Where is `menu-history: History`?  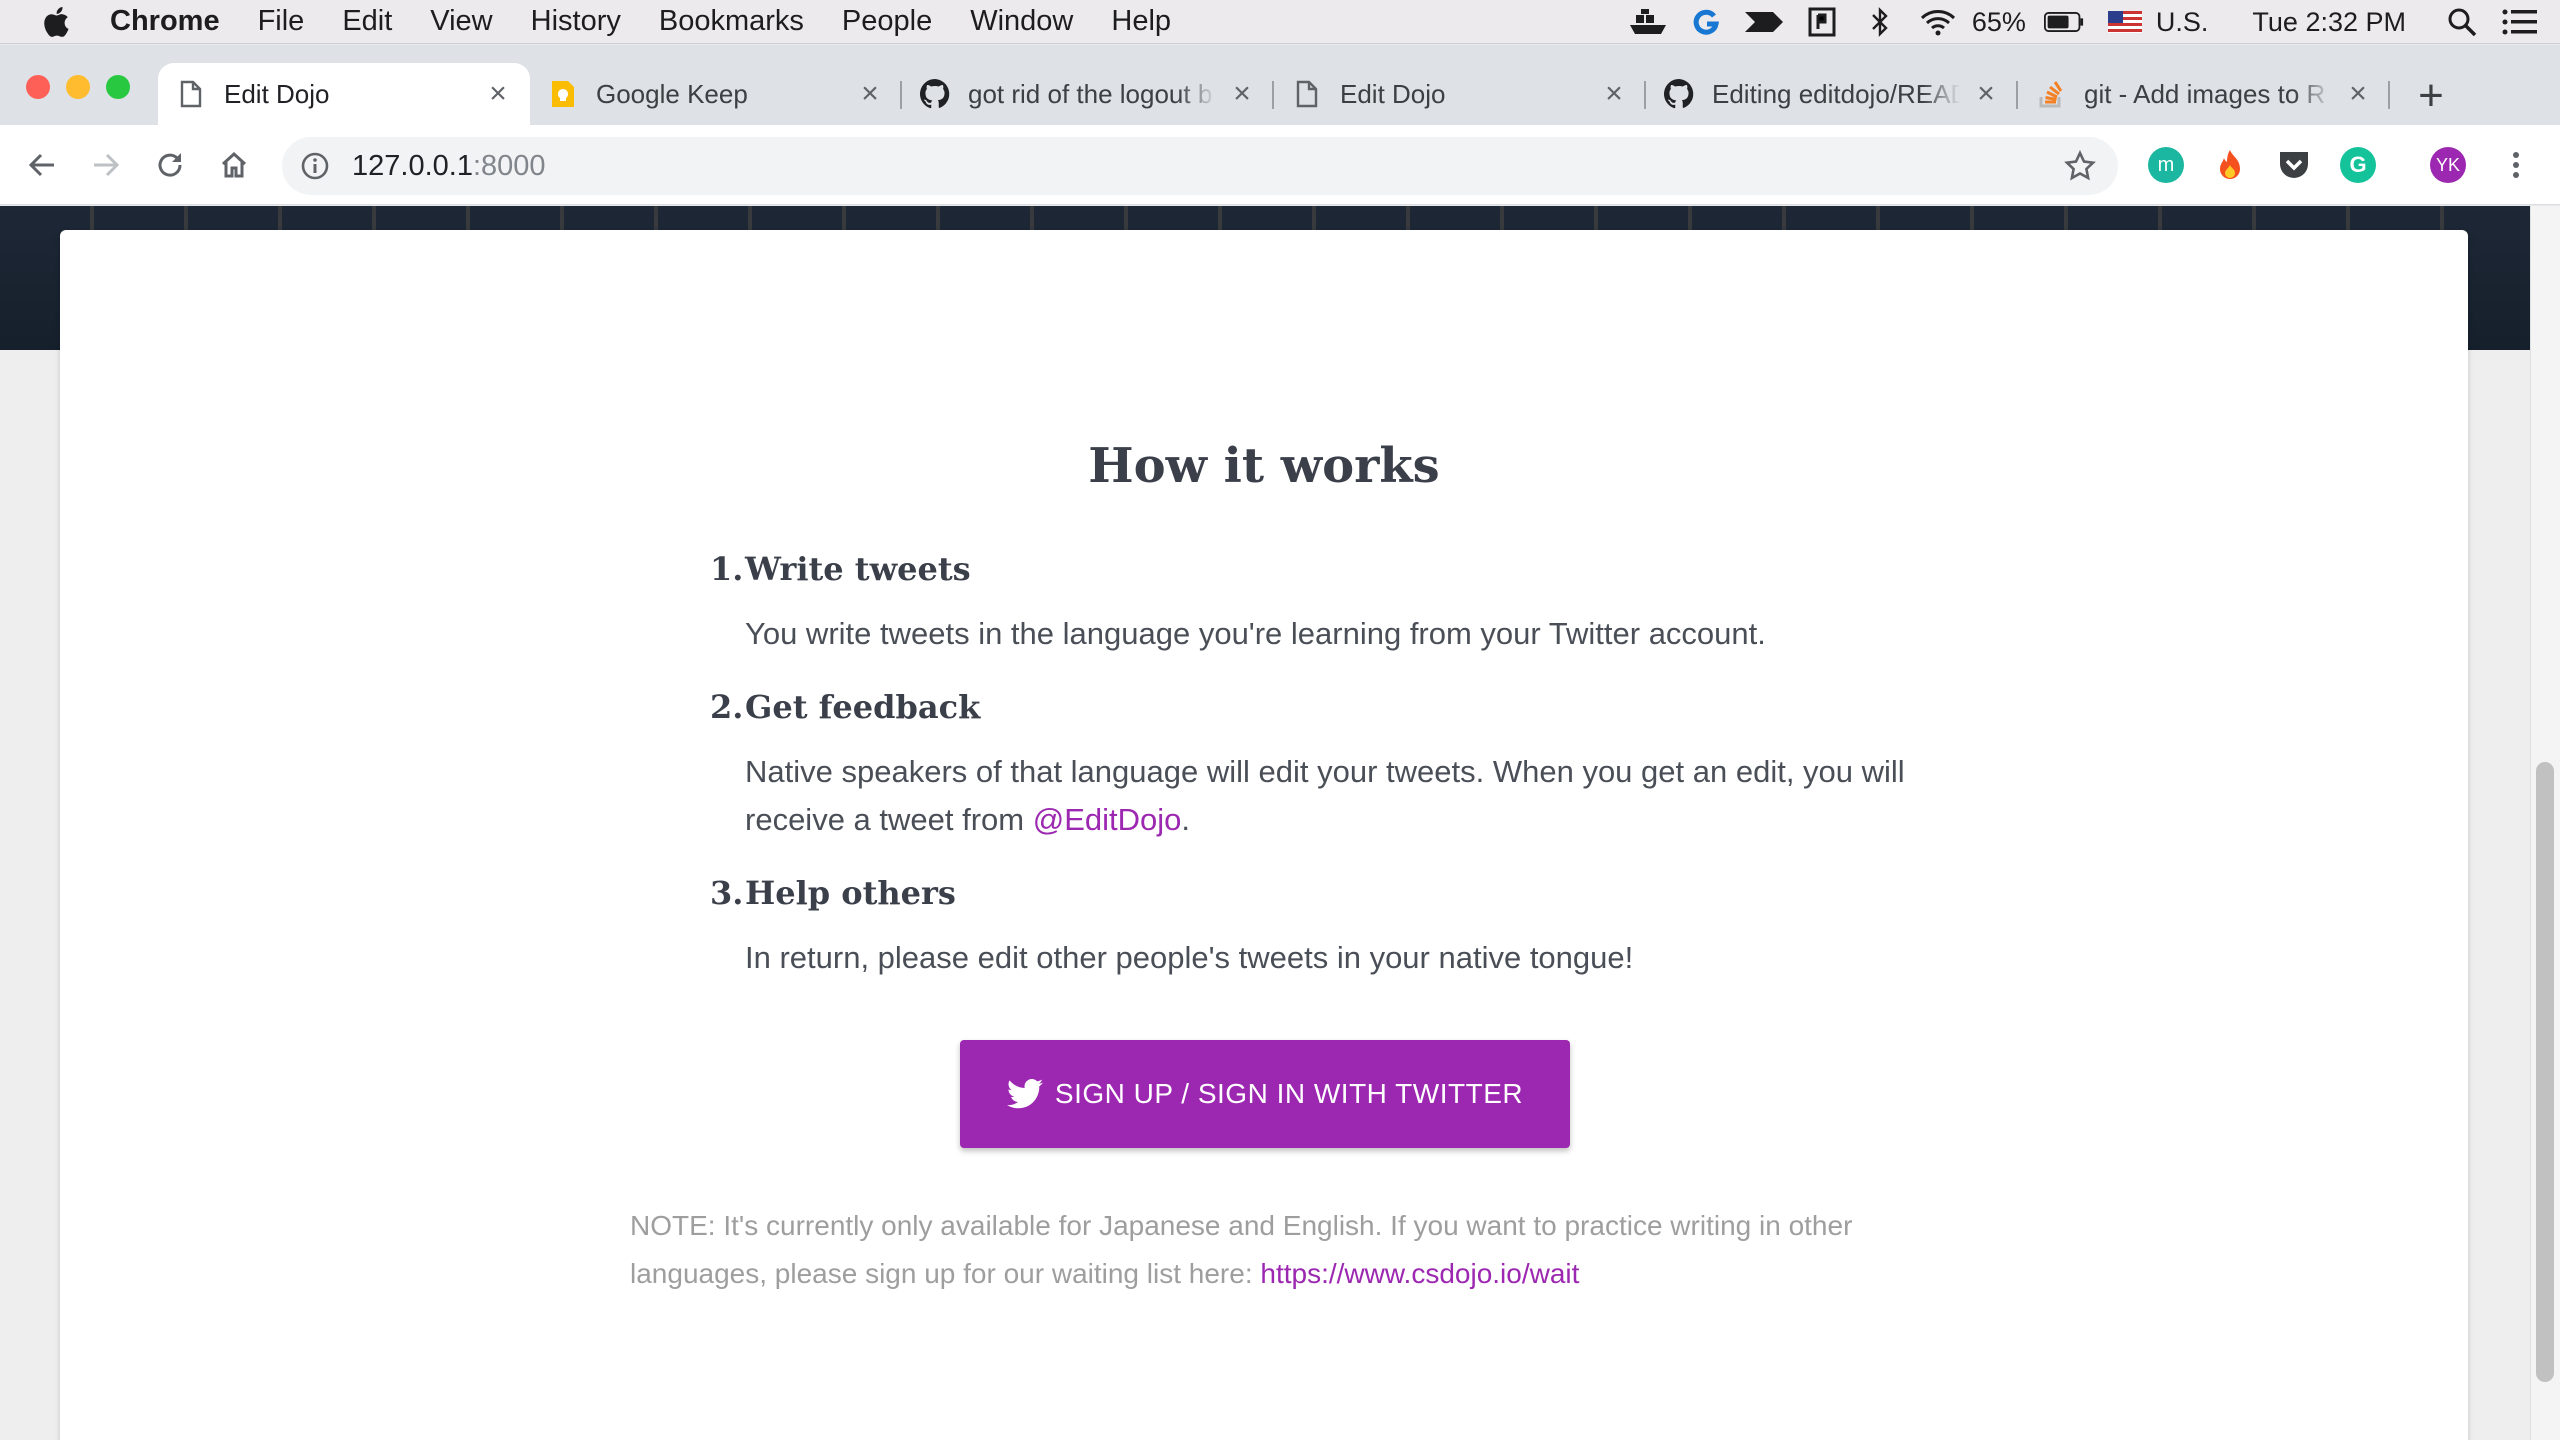
menu-history: History is located at coordinates (576, 21).